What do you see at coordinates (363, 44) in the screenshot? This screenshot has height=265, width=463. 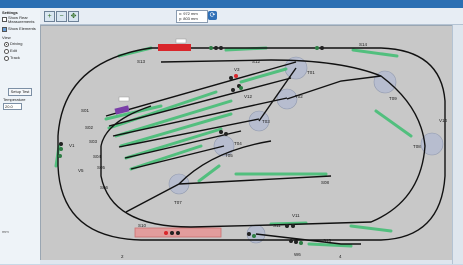 I see `label-s14: S14` at bounding box center [363, 44].